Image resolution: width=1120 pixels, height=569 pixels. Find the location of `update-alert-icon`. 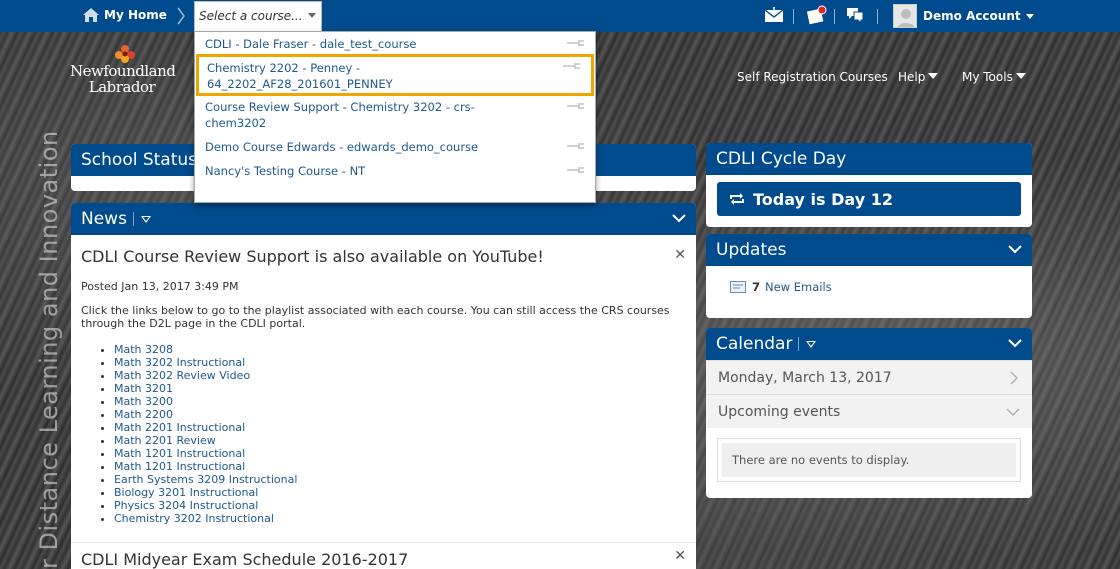

update-alert-icon is located at coordinates (817, 15).